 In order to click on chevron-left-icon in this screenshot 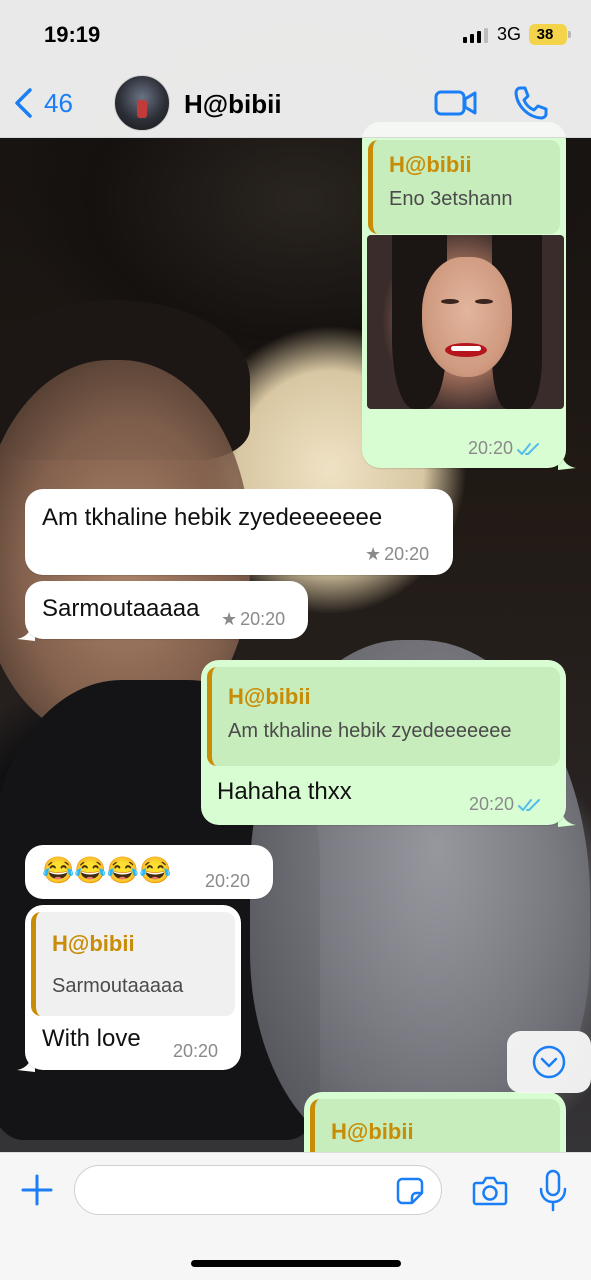, I will do `click(23, 103)`.